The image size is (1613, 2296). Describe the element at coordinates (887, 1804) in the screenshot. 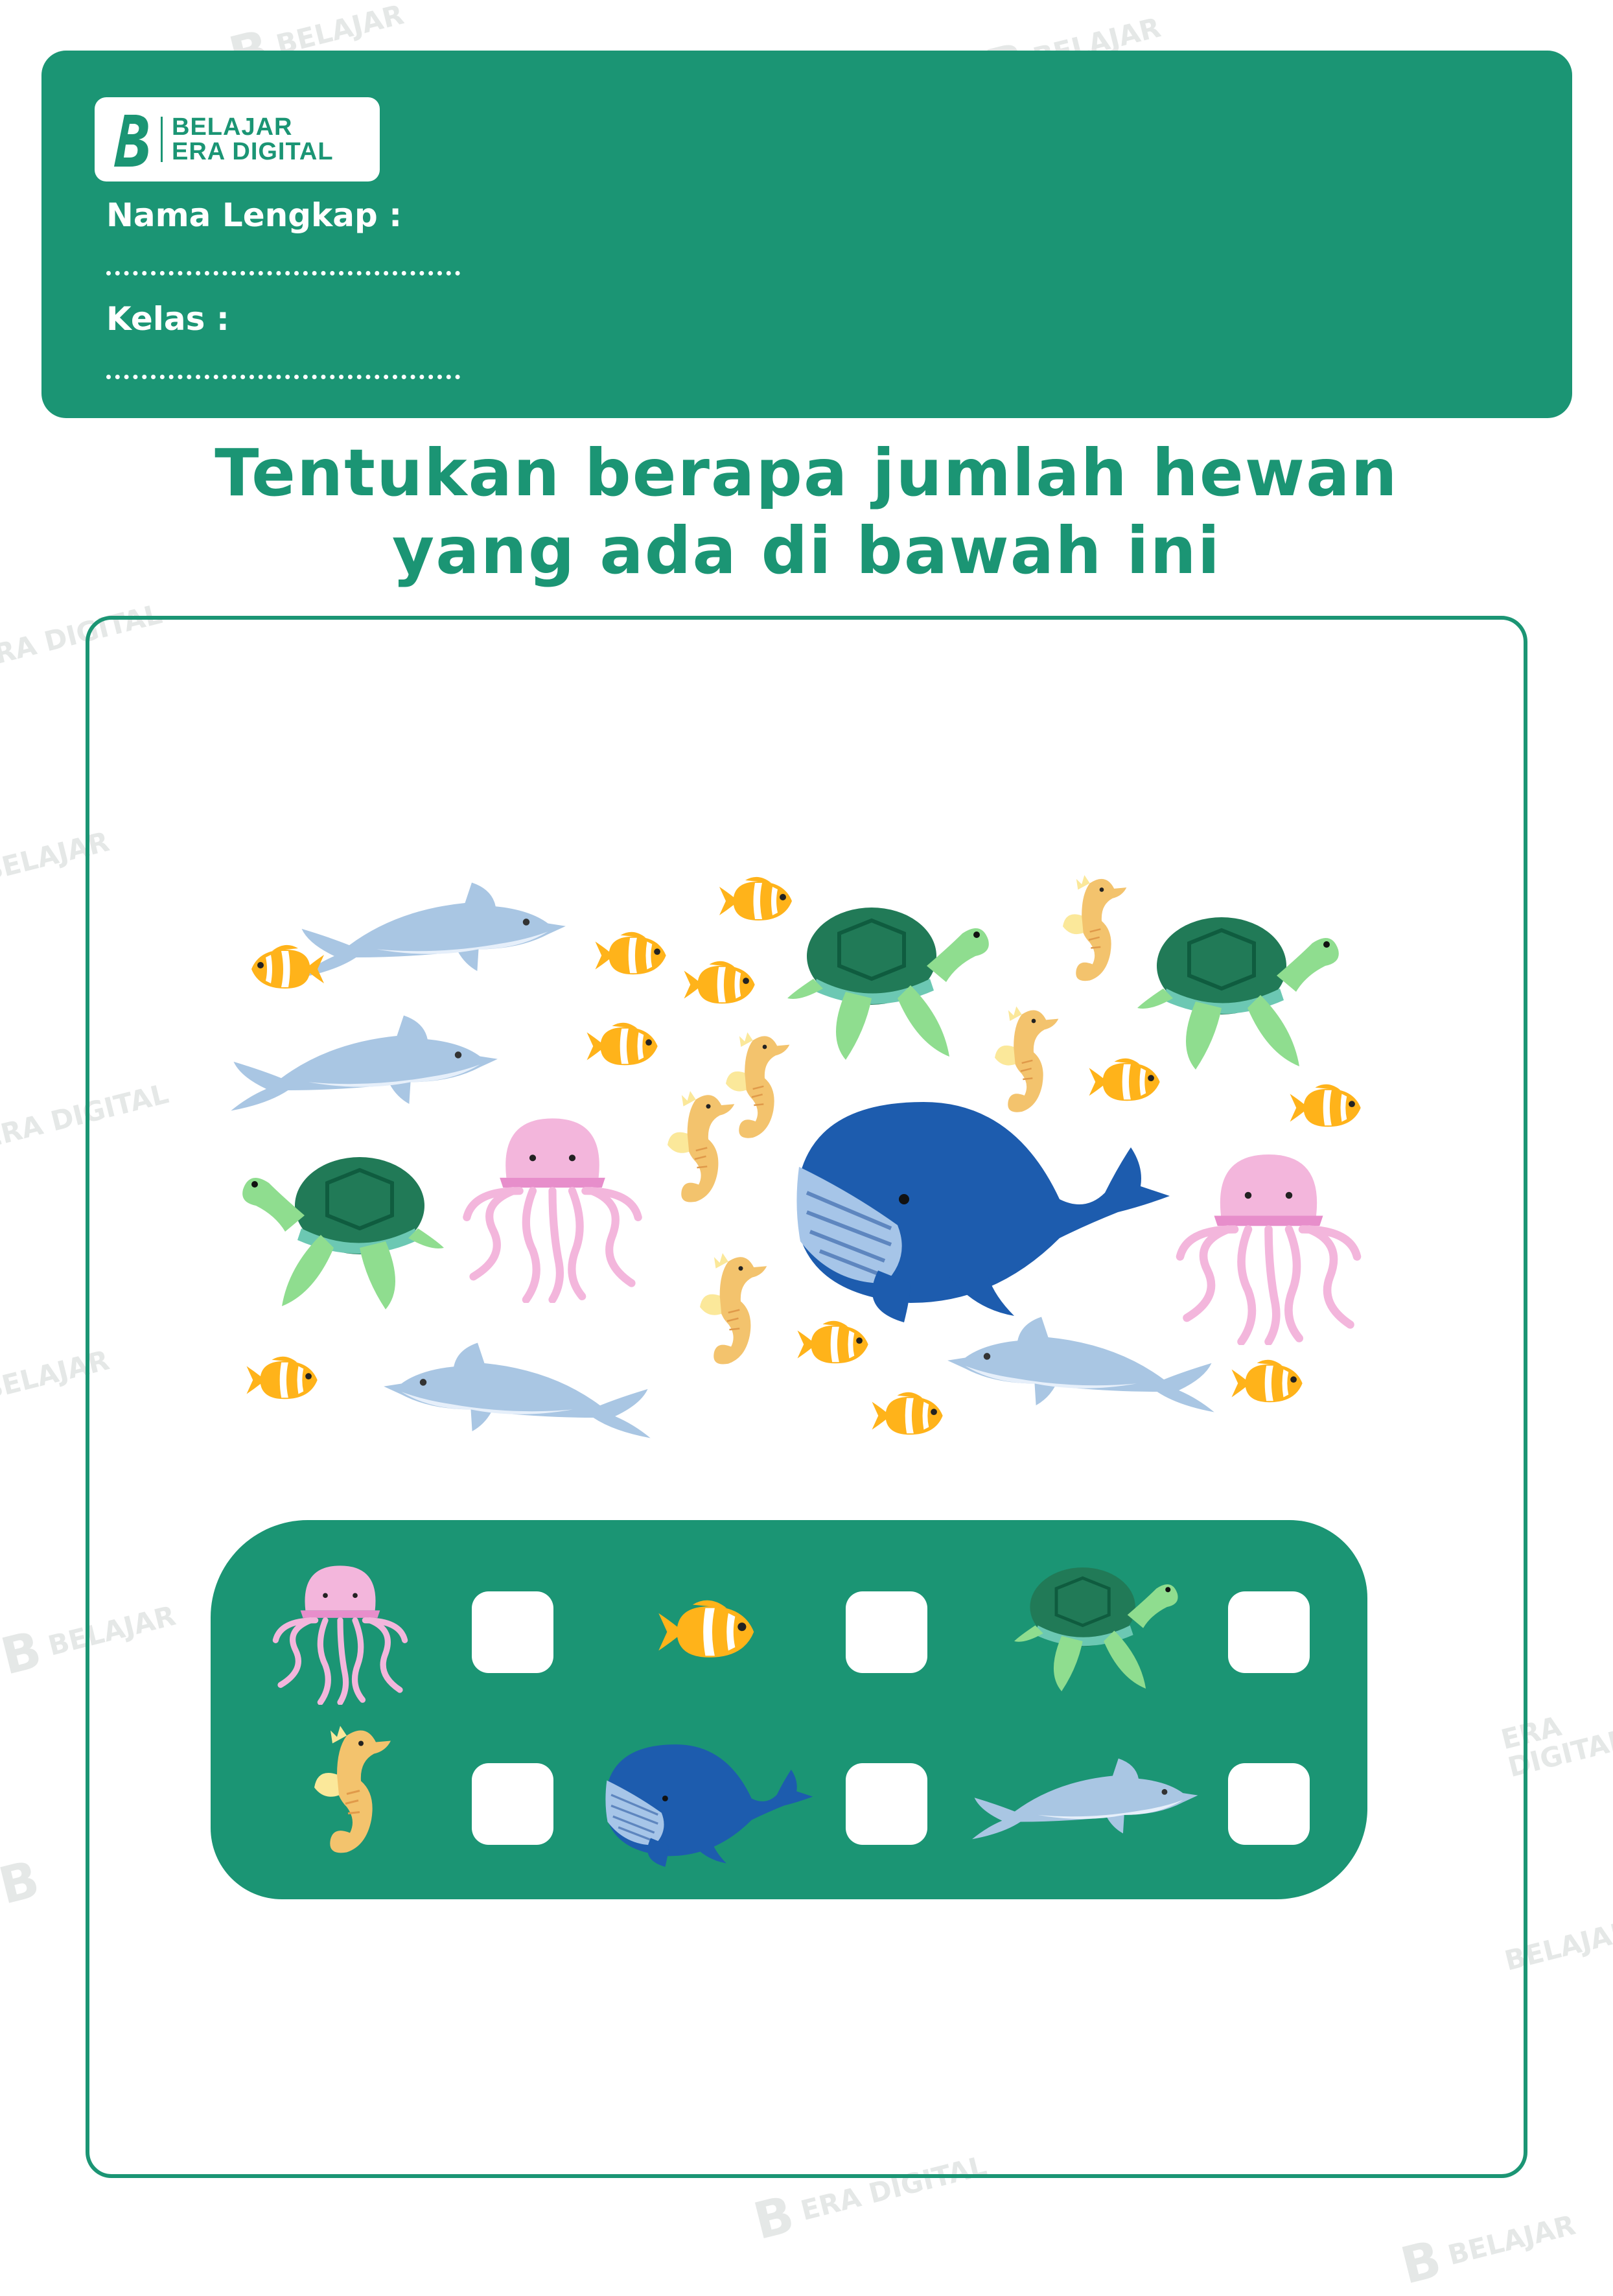

I see `answer-box-whale` at that location.